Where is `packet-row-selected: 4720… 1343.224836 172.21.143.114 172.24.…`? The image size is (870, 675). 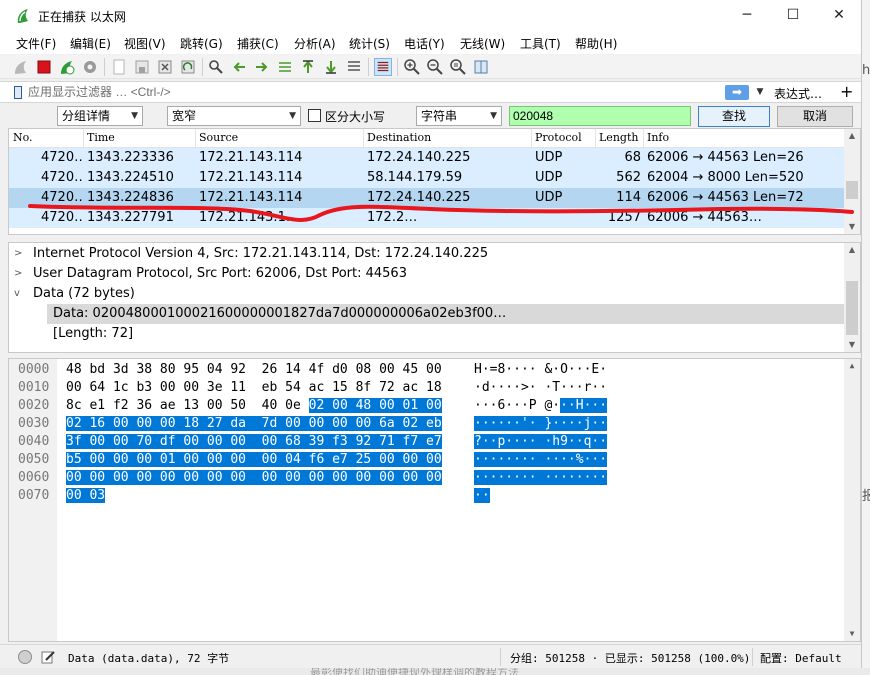 packet-row-selected: 4720… 1343.224836 172.21.143.114 172.24.… is located at coordinates (427, 198).